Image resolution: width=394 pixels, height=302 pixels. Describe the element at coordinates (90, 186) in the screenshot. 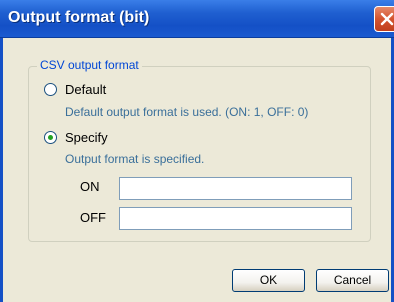

I see `on-label: ON` at that location.